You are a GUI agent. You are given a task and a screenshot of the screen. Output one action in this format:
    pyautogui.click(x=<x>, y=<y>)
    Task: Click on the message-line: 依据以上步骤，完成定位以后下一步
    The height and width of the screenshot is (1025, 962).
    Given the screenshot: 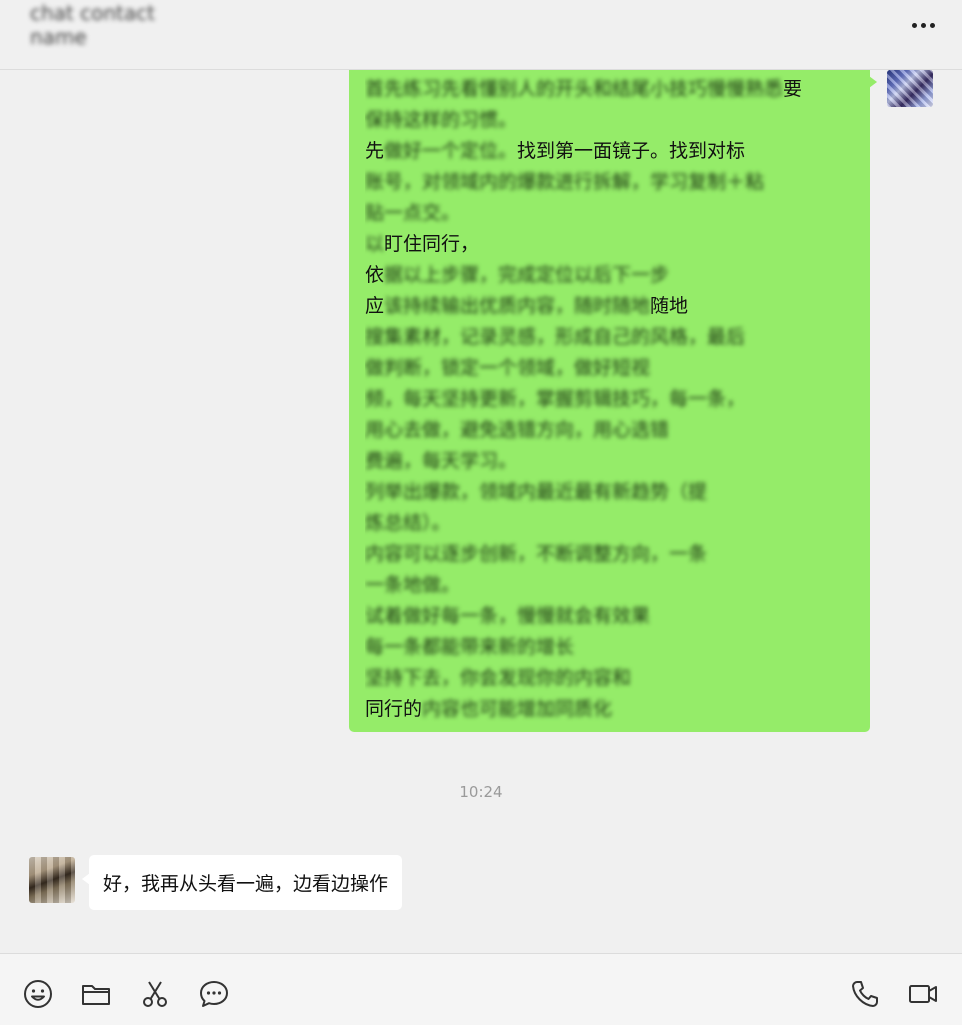 What is the action you would take?
    pyautogui.click(x=610, y=275)
    